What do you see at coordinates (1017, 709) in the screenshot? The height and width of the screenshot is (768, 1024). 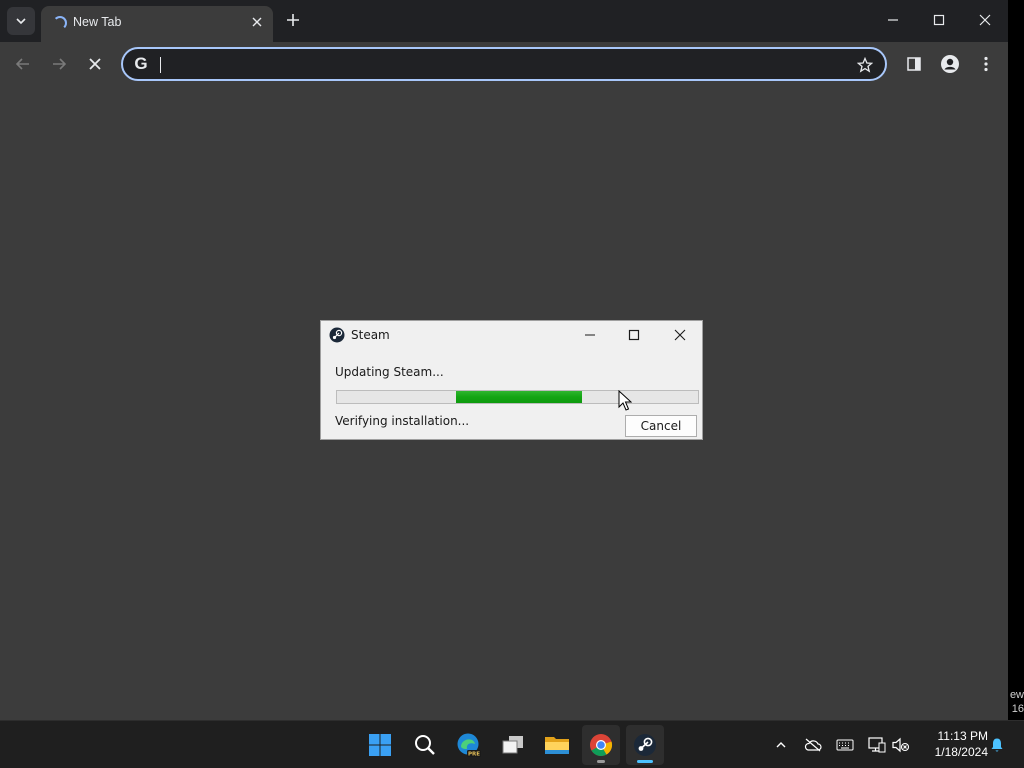 I see `clipped-label-line-2: 16` at bounding box center [1017, 709].